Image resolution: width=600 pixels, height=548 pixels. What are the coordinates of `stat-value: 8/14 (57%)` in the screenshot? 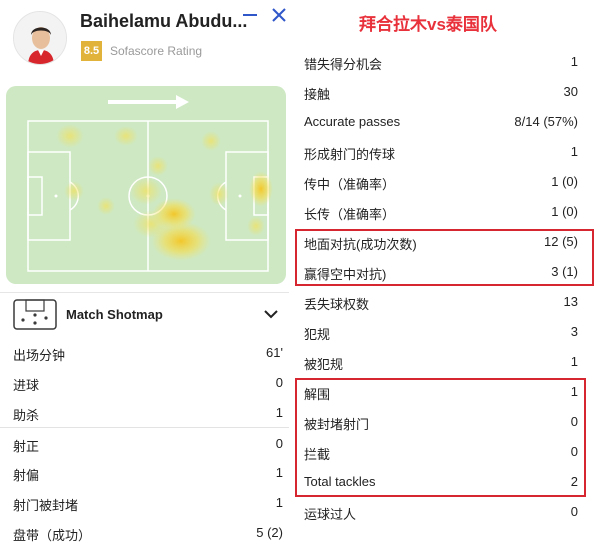 It's located at (546, 121).